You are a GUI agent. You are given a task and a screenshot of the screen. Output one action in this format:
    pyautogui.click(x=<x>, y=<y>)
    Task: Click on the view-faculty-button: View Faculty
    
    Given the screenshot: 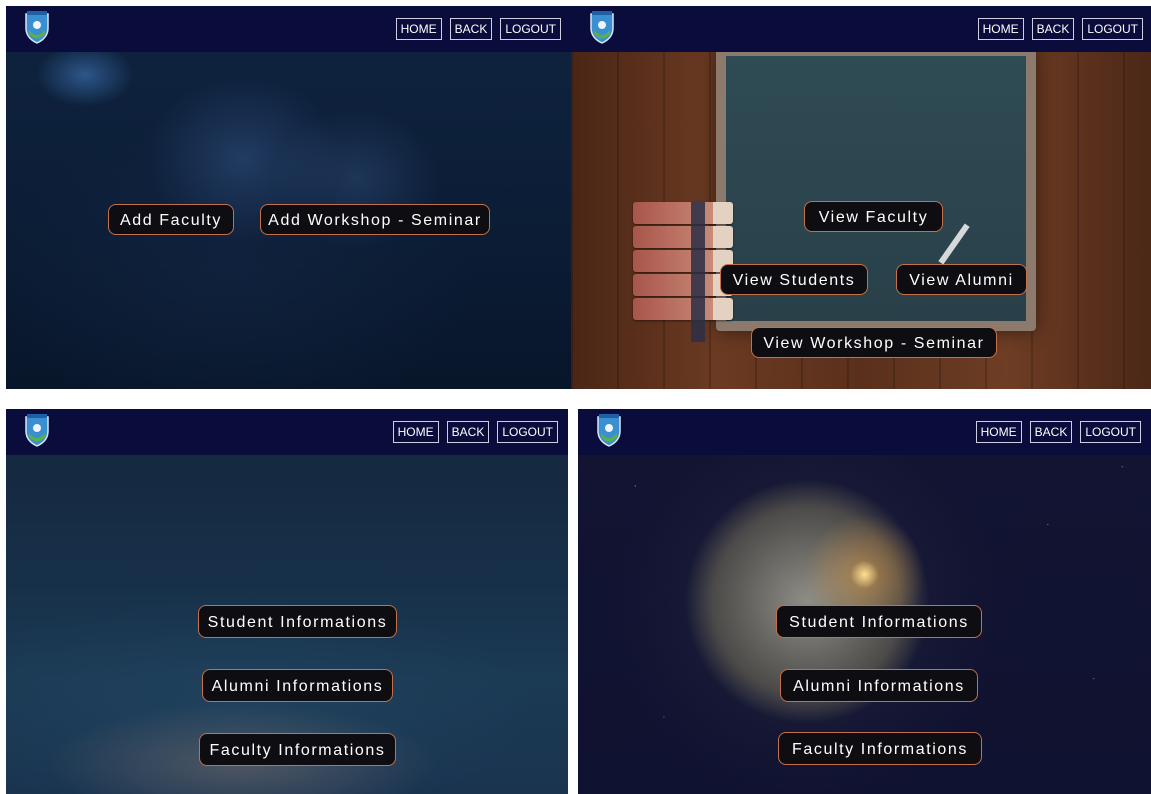 What is the action you would take?
    pyautogui.click(x=873, y=216)
    